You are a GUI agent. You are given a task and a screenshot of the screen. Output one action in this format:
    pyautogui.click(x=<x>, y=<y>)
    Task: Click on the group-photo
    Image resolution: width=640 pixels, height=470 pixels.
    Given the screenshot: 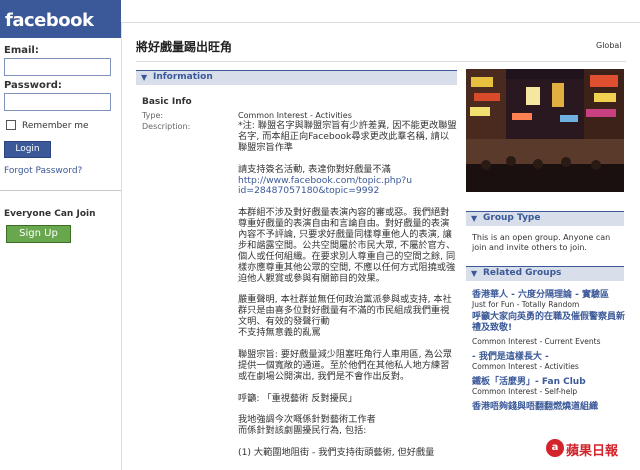 What is the action you would take?
    pyautogui.click(x=545, y=130)
    